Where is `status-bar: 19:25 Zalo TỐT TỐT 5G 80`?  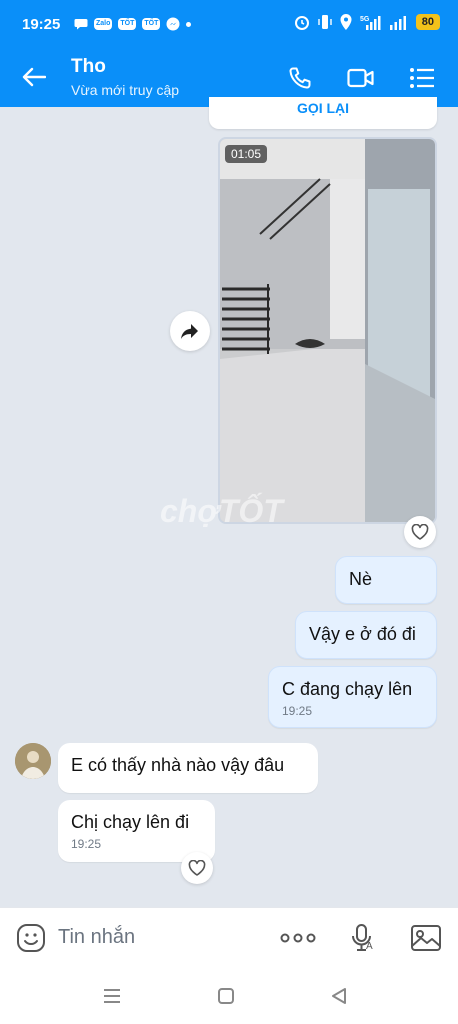 status-bar: 19:25 Zalo TỐT TỐT 5G 80 is located at coordinates (229, 26).